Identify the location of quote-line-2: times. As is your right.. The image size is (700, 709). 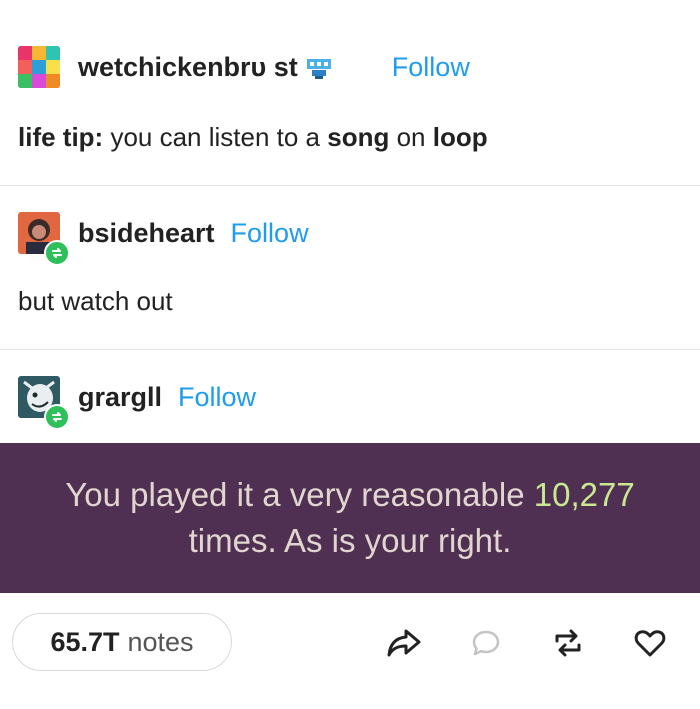
(350, 540).